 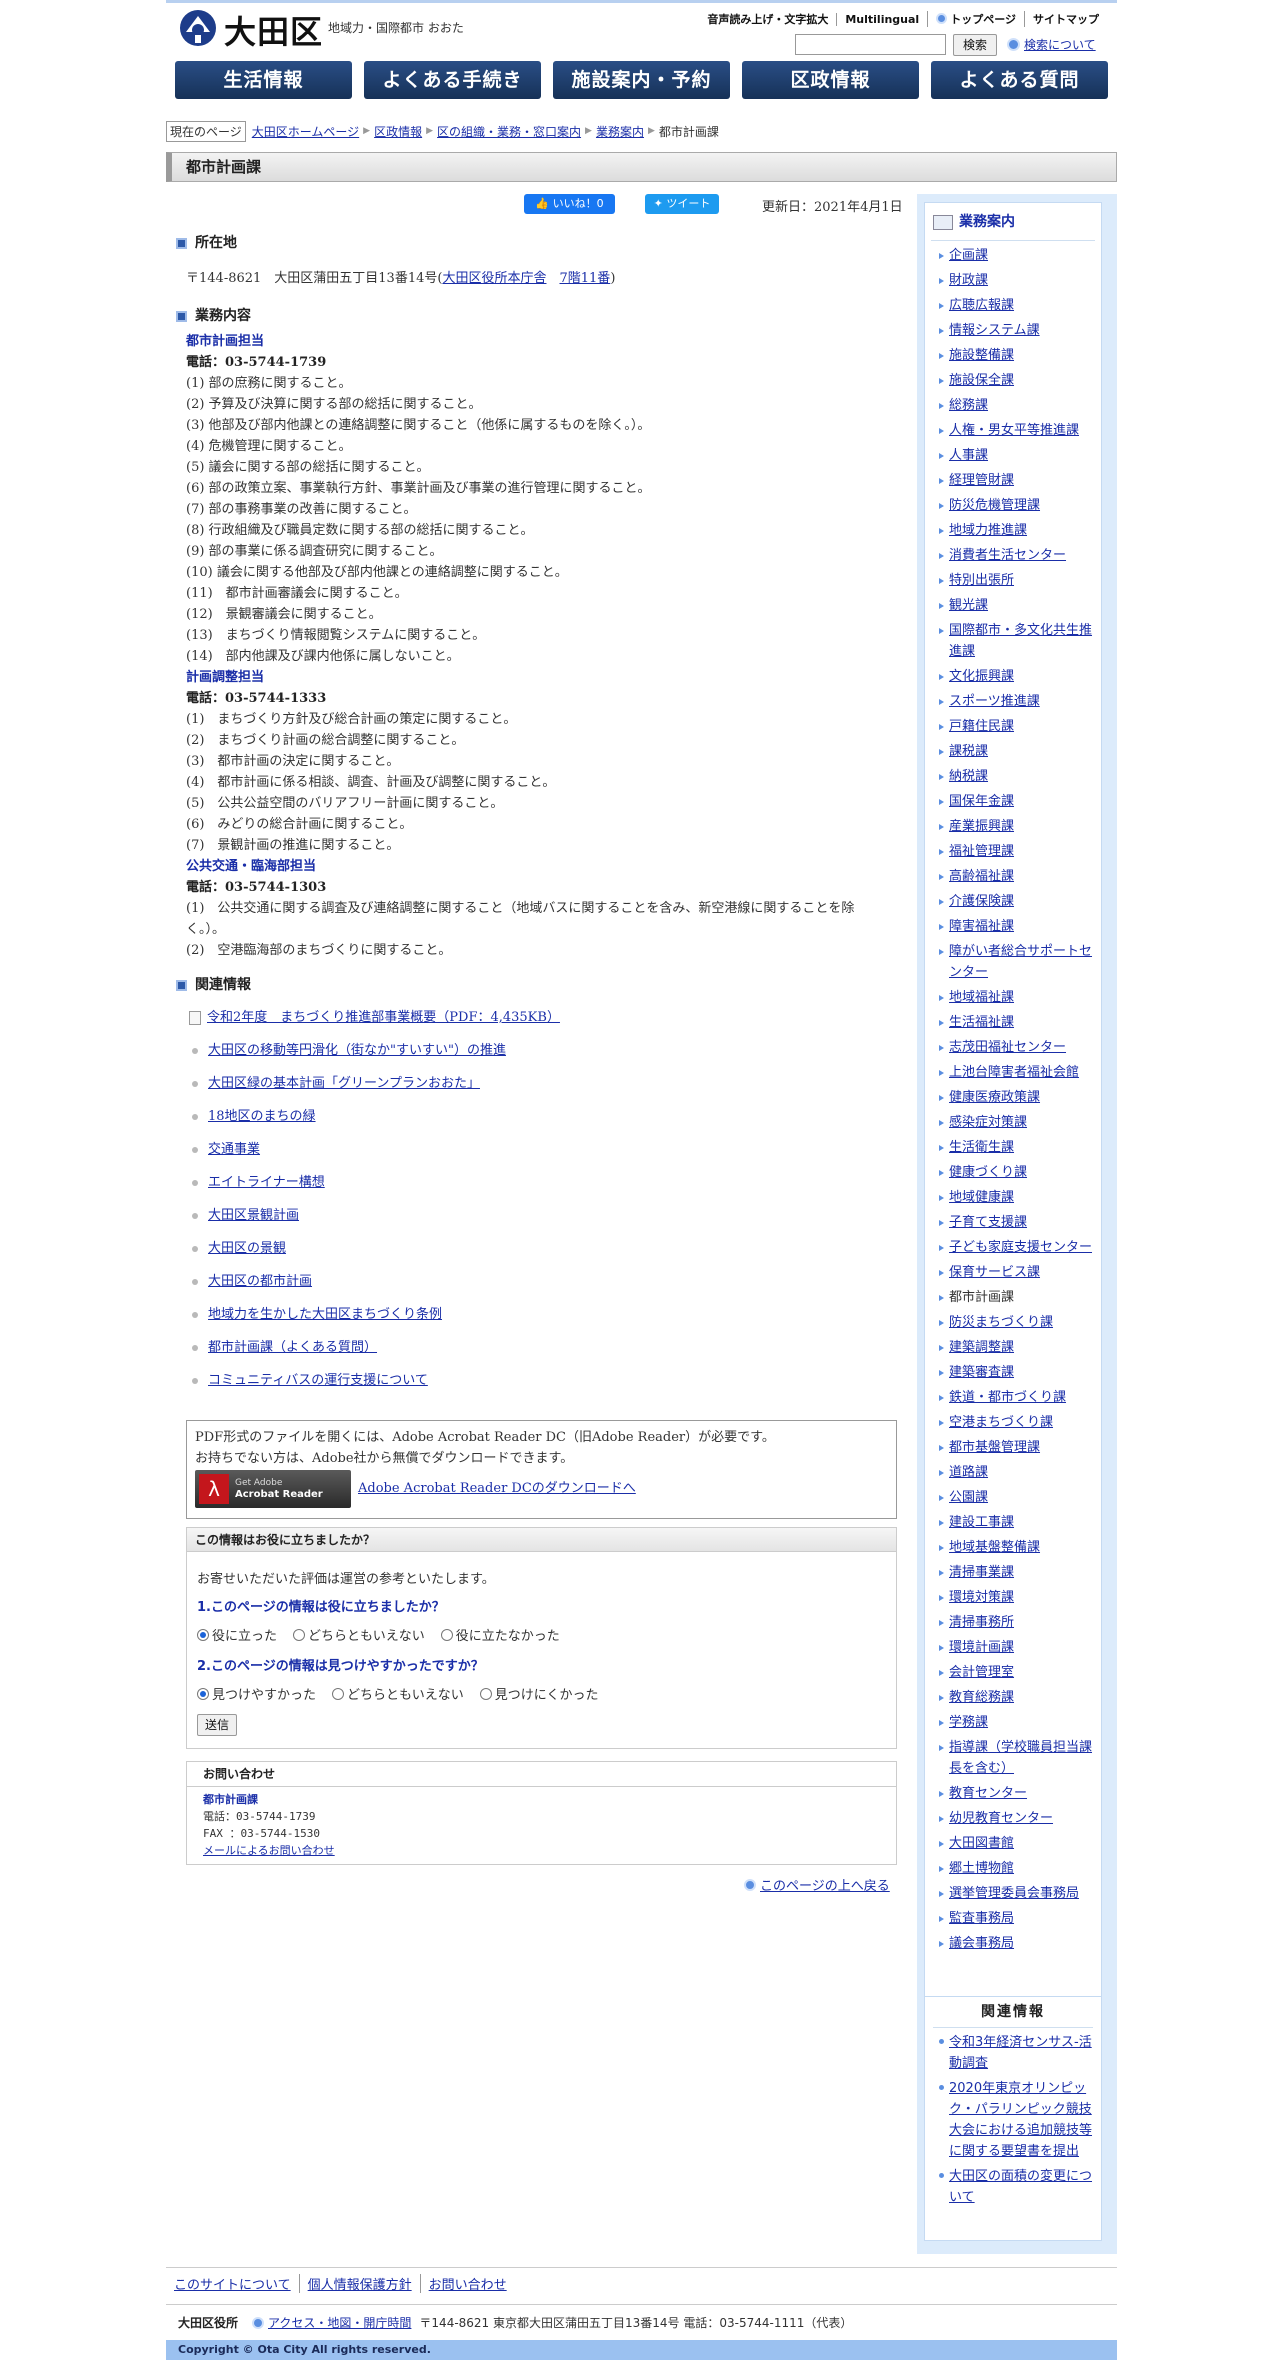 What do you see at coordinates (1065, 19) in the screenshot?
I see `util-sitemap-link: サイトマップ` at bounding box center [1065, 19].